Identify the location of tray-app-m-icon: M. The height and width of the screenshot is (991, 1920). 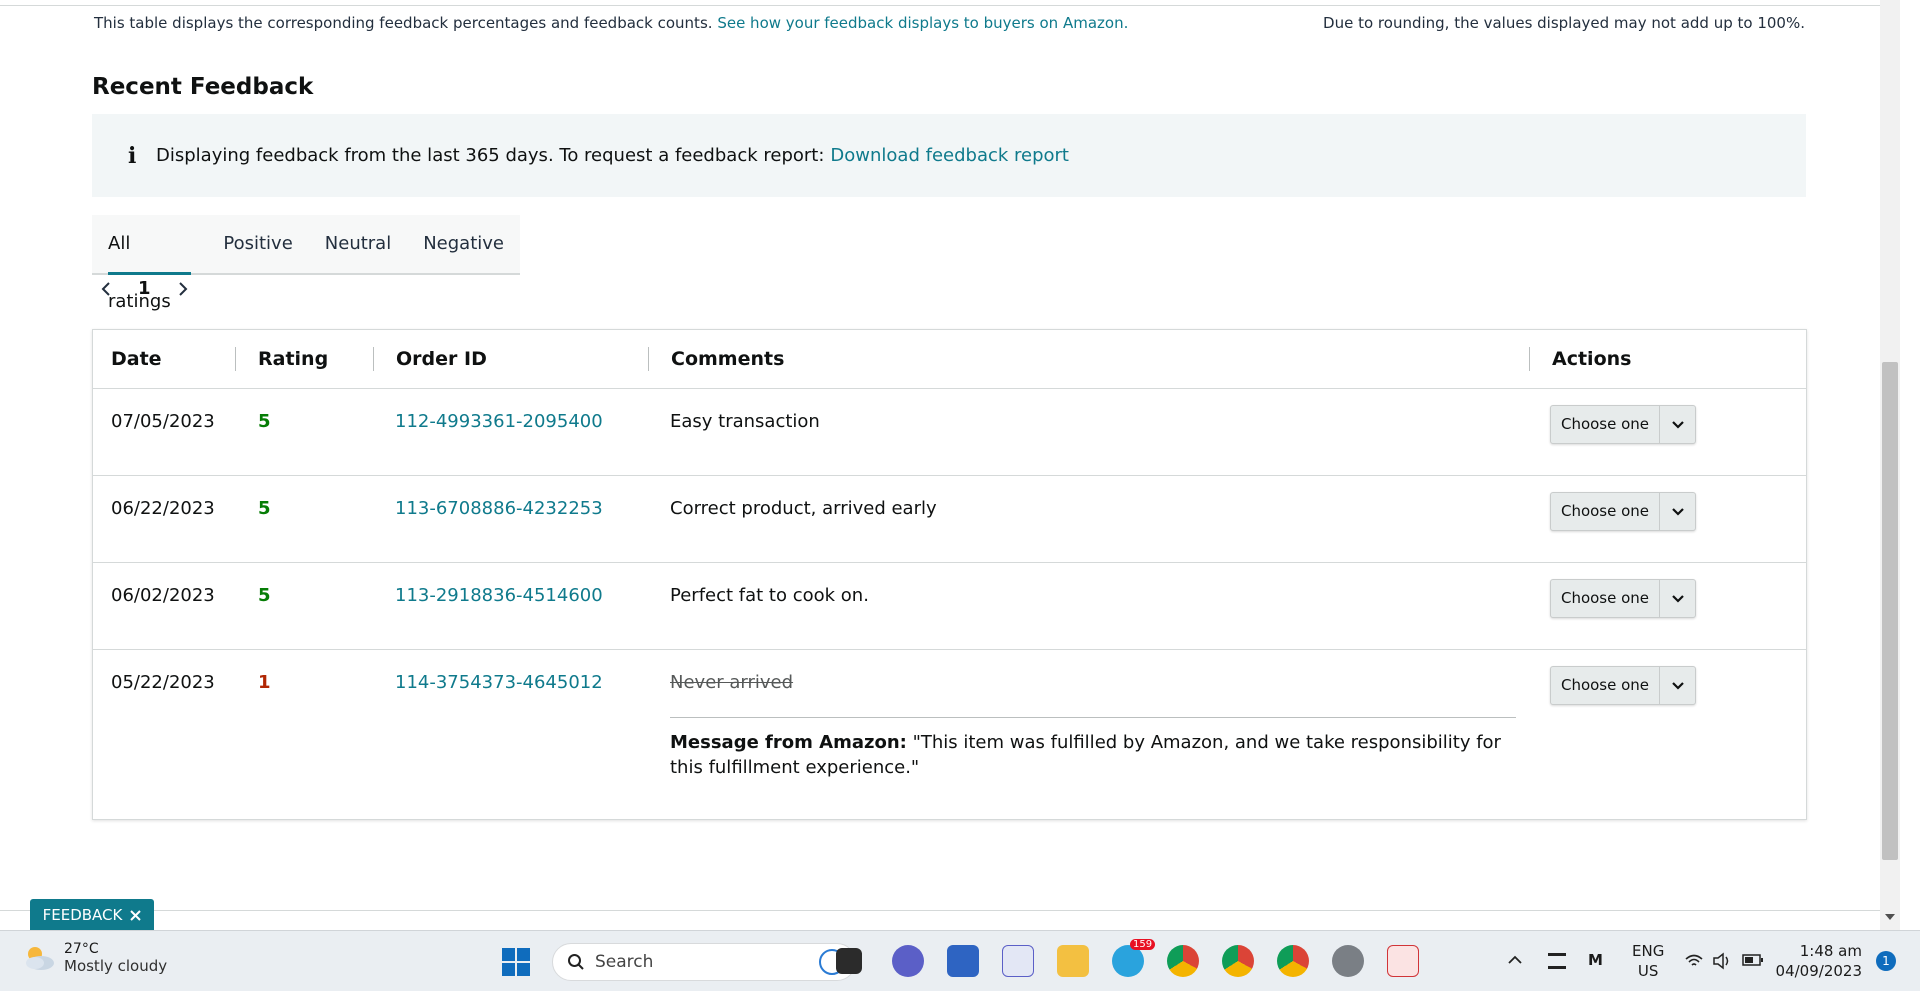
(1595, 960).